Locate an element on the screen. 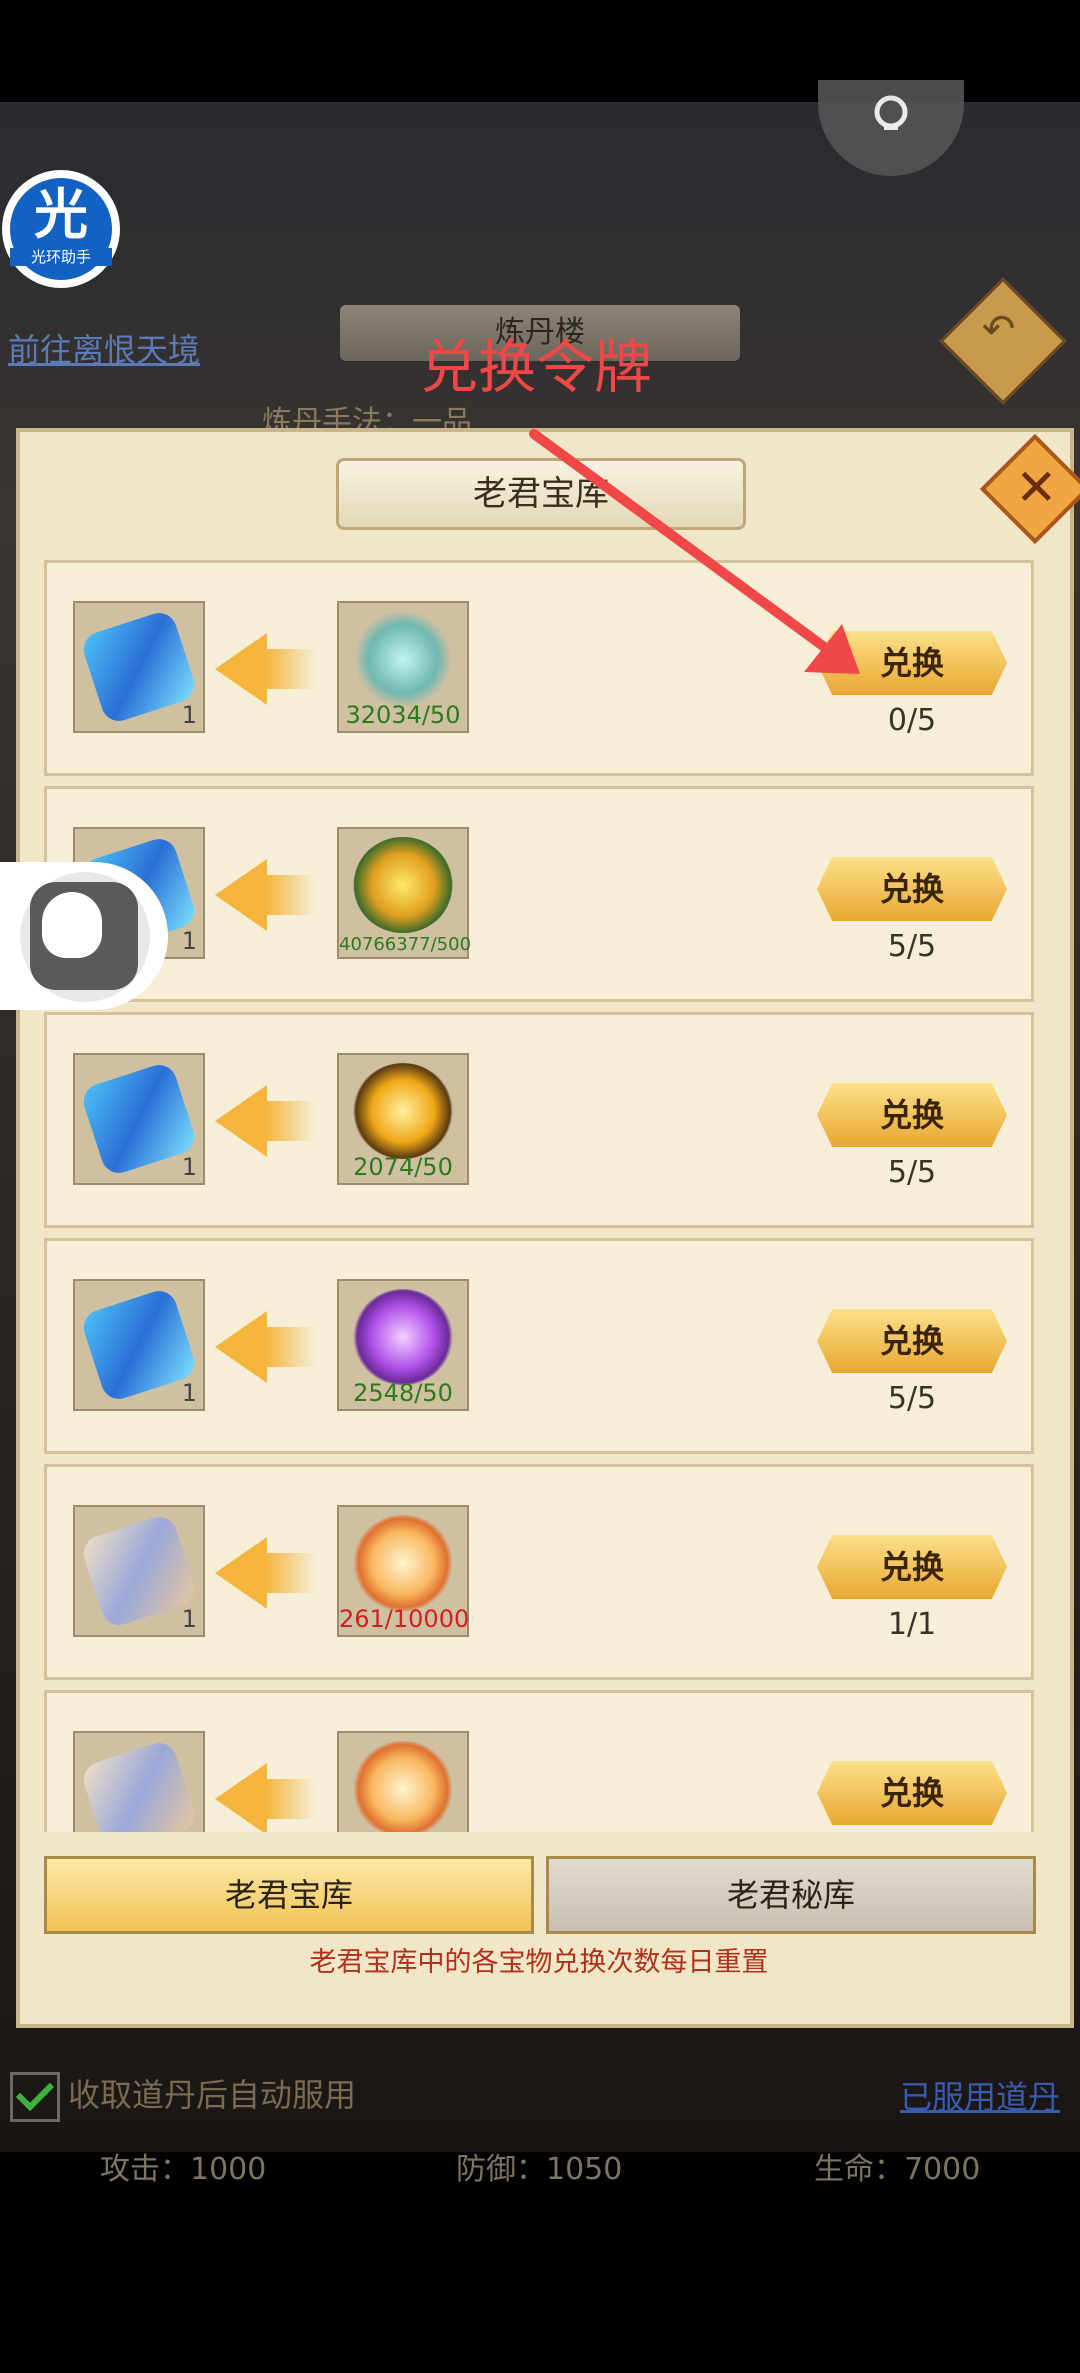  item-progress: 40766377/500 is located at coordinates (405, 944).